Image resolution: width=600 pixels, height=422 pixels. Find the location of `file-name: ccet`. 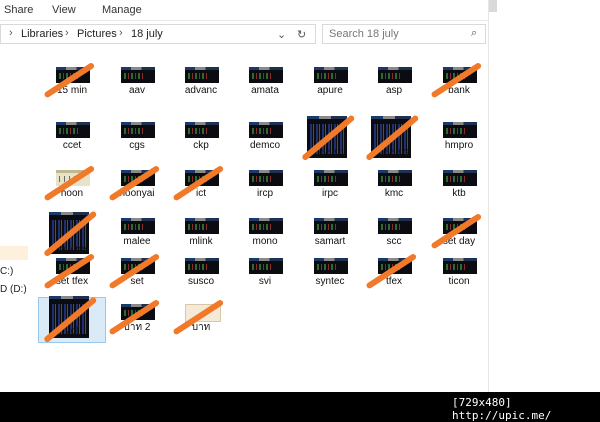

file-name: ccet is located at coordinates (72, 145).